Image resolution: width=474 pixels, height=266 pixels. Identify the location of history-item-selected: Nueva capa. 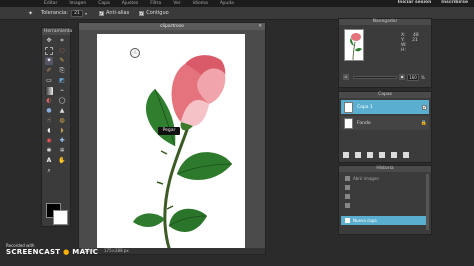
(384, 220).